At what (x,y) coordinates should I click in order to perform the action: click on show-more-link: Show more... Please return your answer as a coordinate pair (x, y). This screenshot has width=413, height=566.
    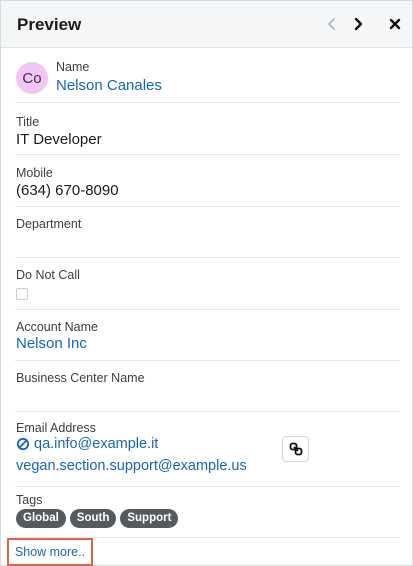
    Looking at the image, I should click on (50, 552).